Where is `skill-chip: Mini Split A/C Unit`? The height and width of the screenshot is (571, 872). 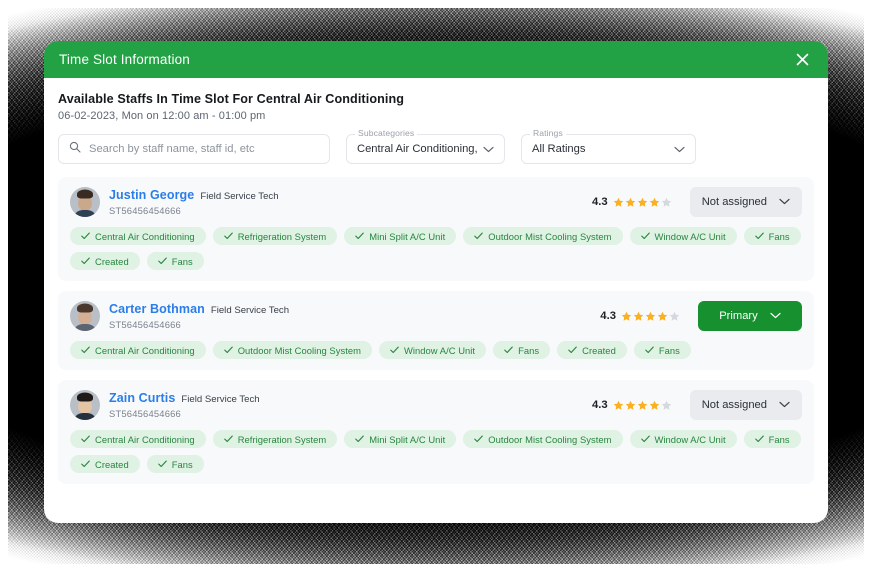
skill-chip: Mini Split A/C Unit is located at coordinates (400, 236).